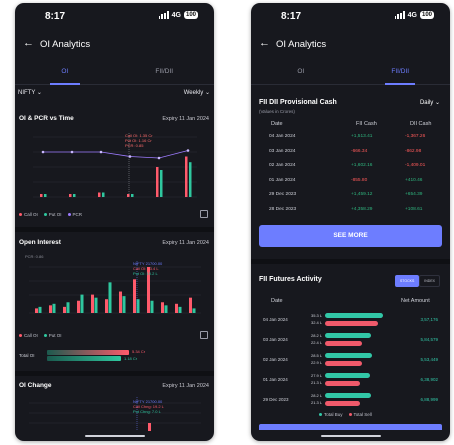 The image size is (454, 445). I want to click on cash-row-fii: +1,459.12, so click(362, 194).